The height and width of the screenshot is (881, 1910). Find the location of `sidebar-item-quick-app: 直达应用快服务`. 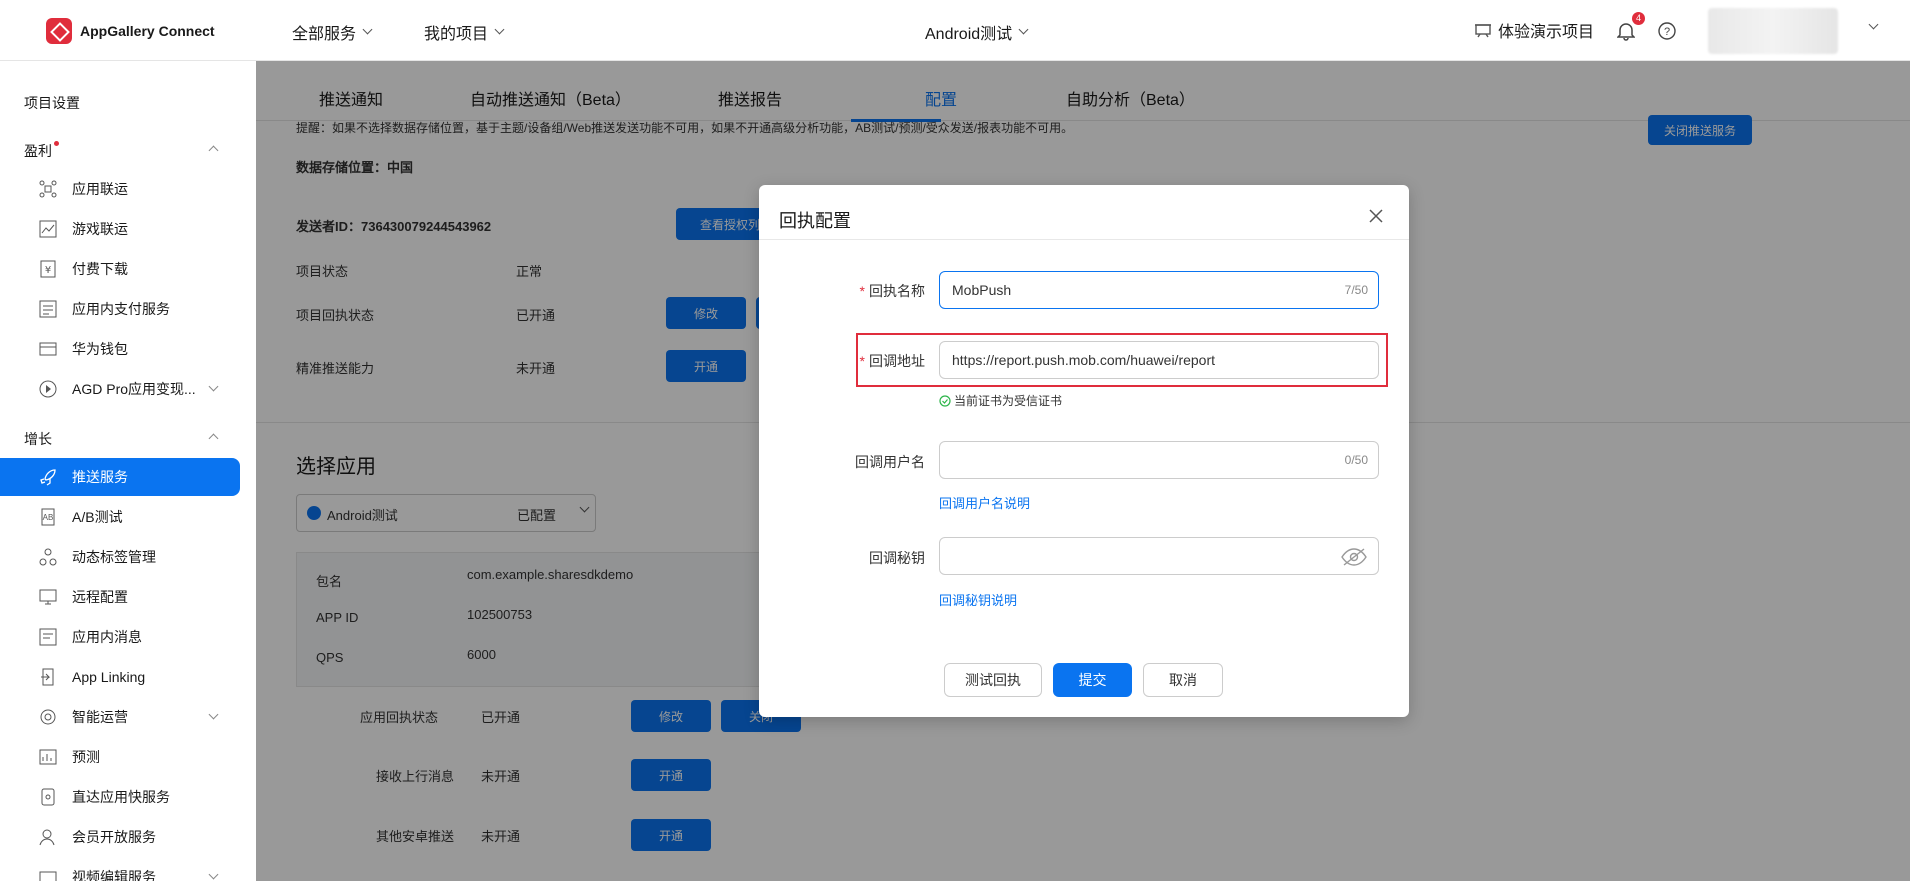

sidebar-item-quick-app: 直达应用快服务 is located at coordinates (120, 797).